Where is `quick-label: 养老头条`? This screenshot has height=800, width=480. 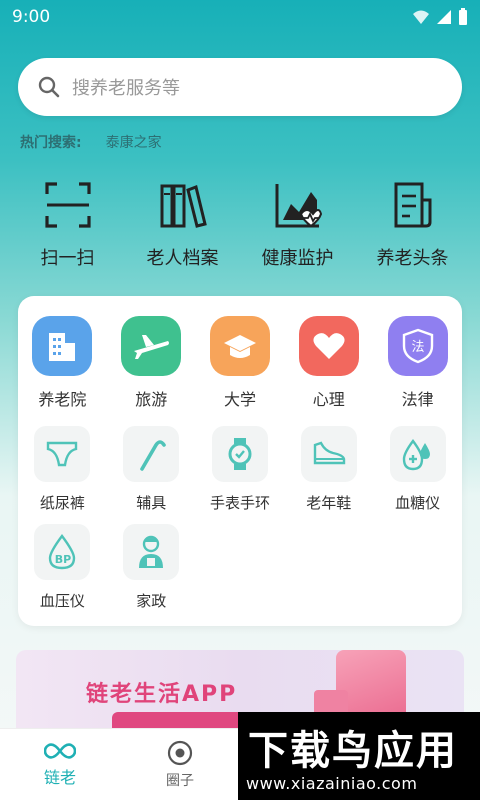 quick-label: 养老头条 is located at coordinates (412, 258).